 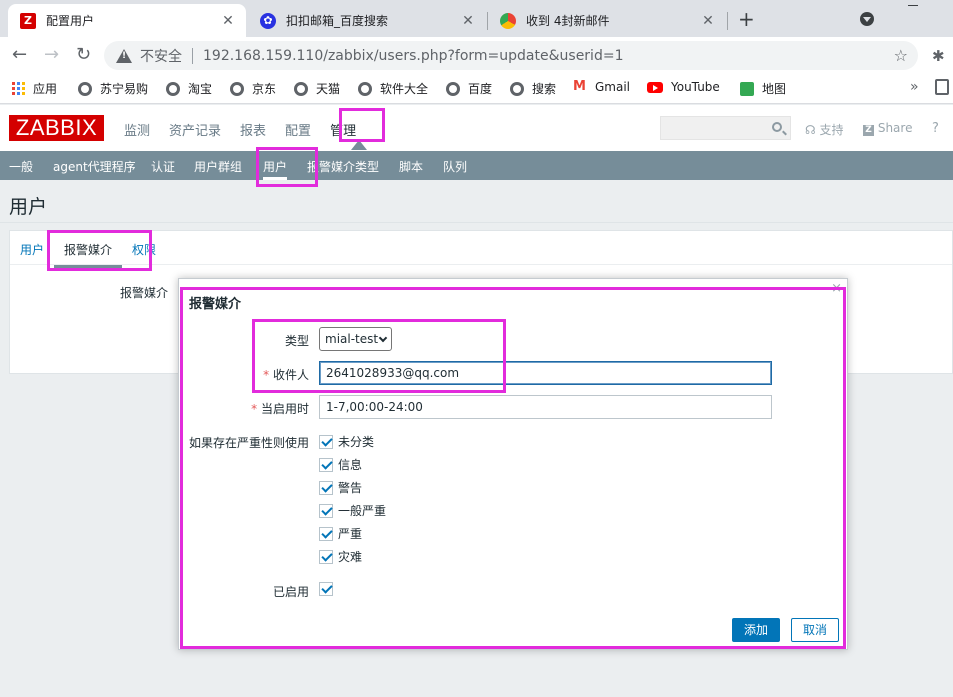 I want to click on main-menu: 监测 资产记录 报表 配置 管理, so click(x=249, y=129).